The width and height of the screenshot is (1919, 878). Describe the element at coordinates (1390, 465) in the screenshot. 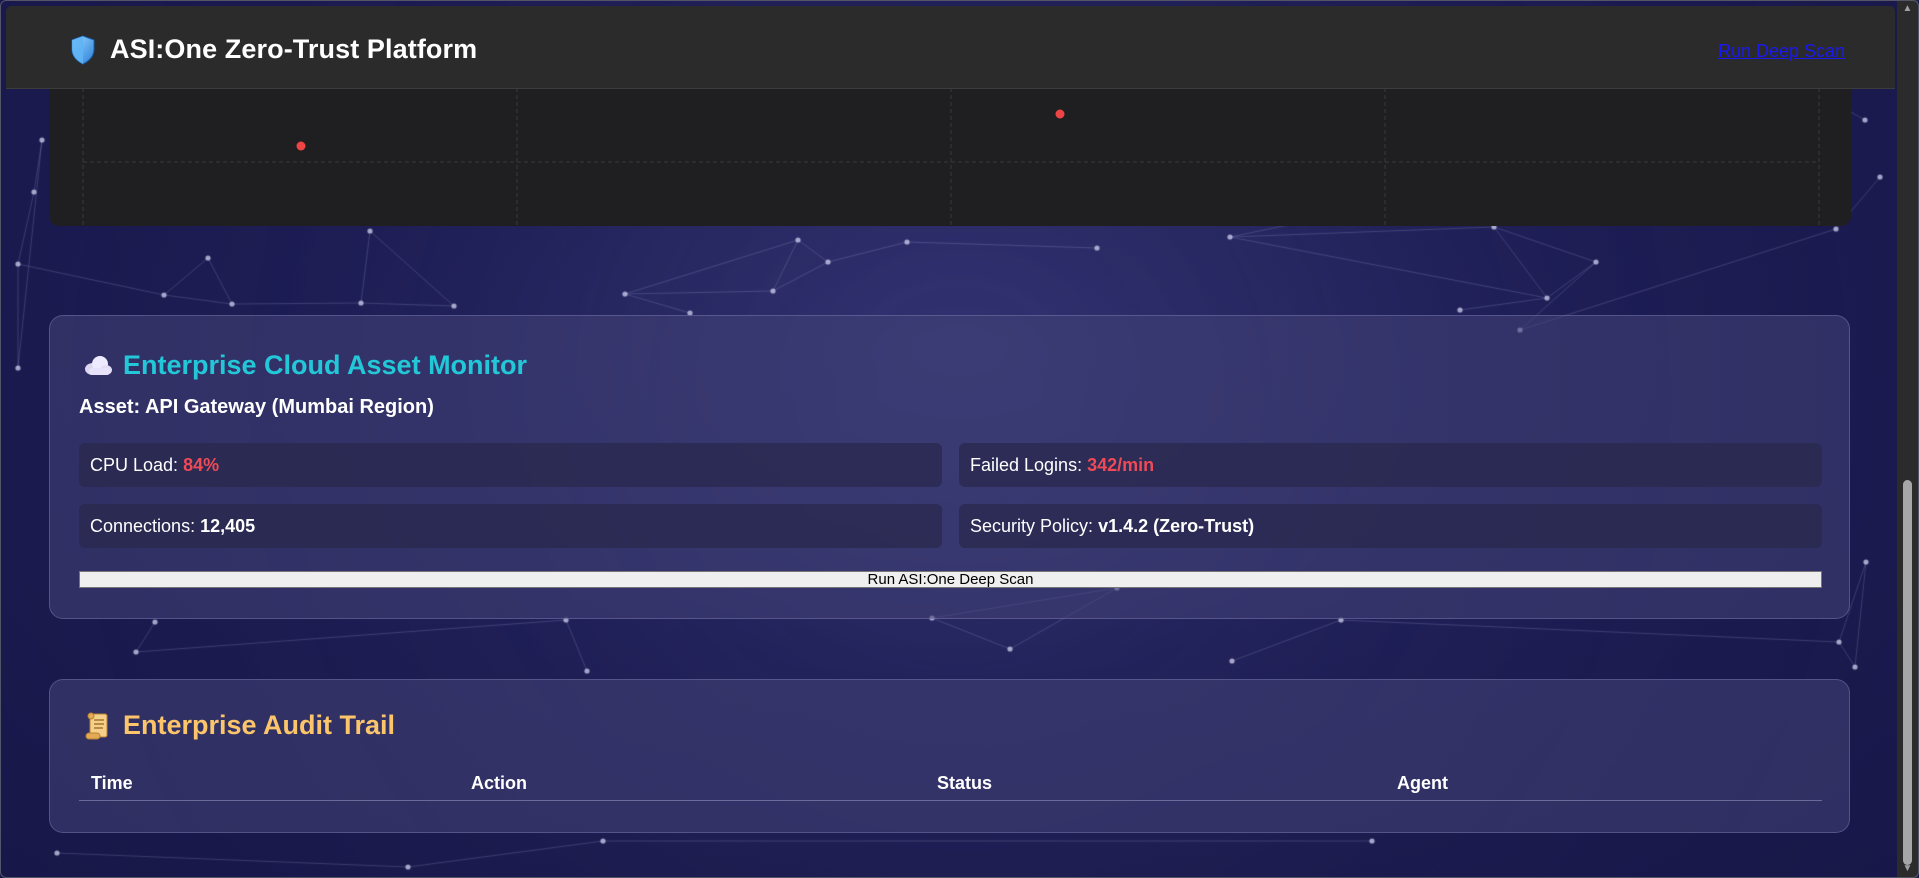

I see `failed-logins-stat: Failed Logins: 342/min` at that location.